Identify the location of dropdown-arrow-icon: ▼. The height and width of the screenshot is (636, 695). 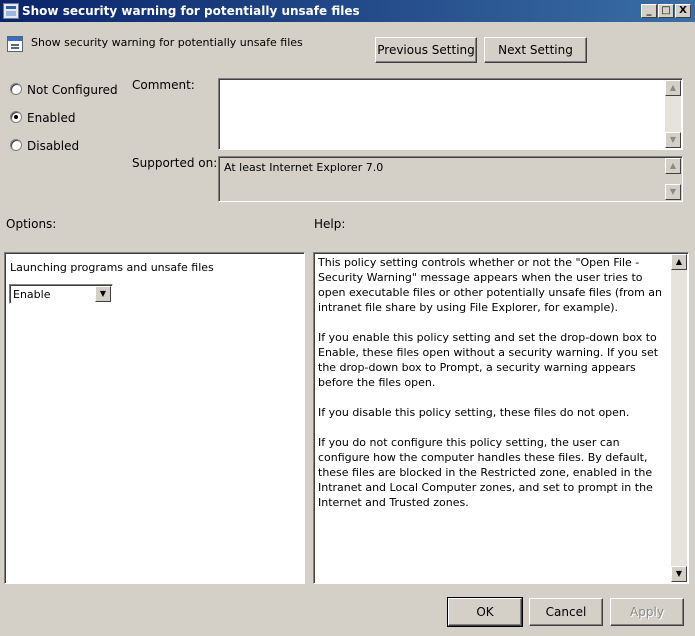
(103, 294).